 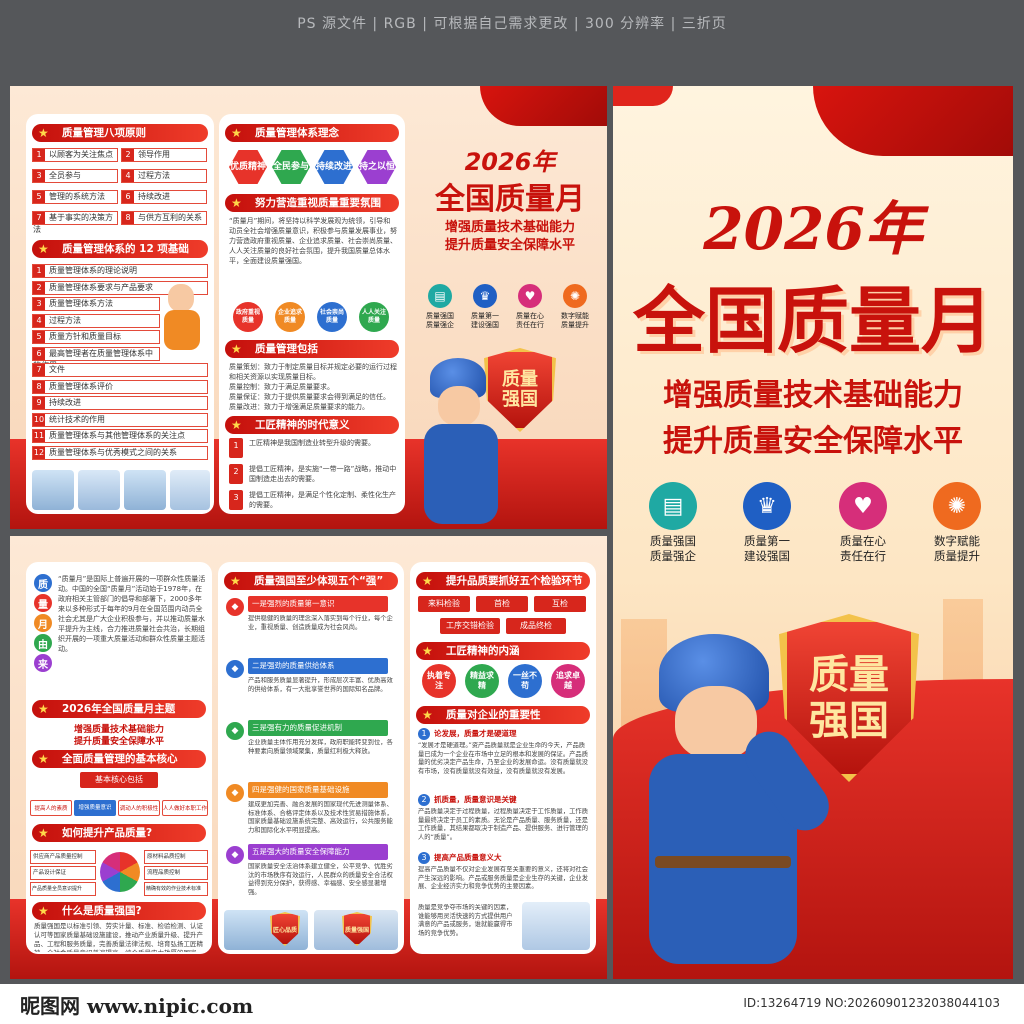 What do you see at coordinates (377, 167) in the screenshot?
I see `hex-badge: 持之以恒` at bounding box center [377, 167].